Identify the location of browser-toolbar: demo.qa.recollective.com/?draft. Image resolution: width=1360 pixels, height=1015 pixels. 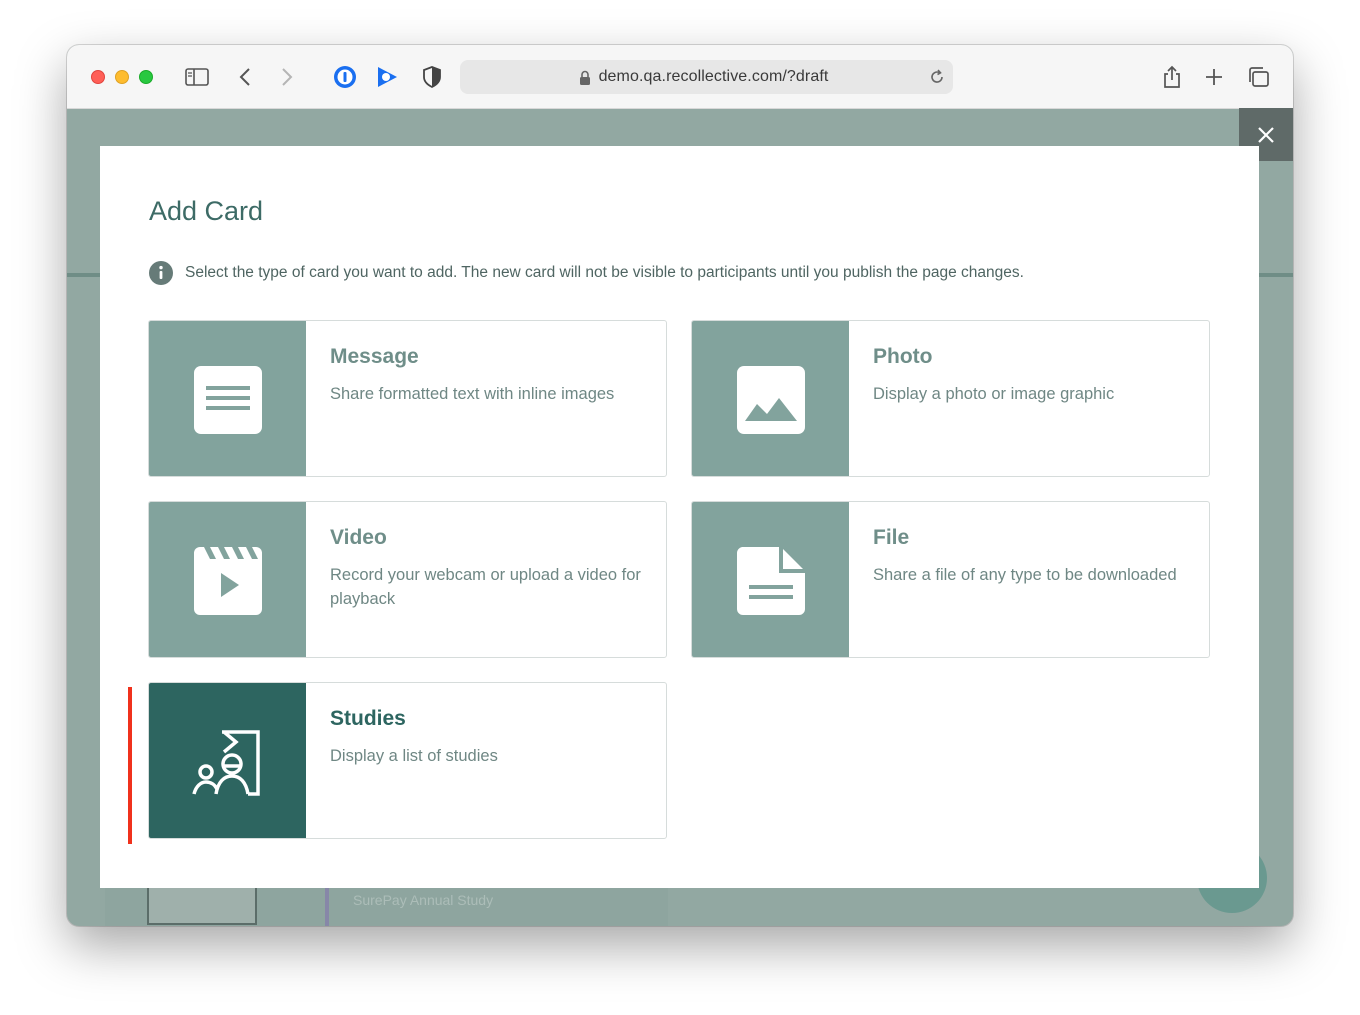
(680, 77).